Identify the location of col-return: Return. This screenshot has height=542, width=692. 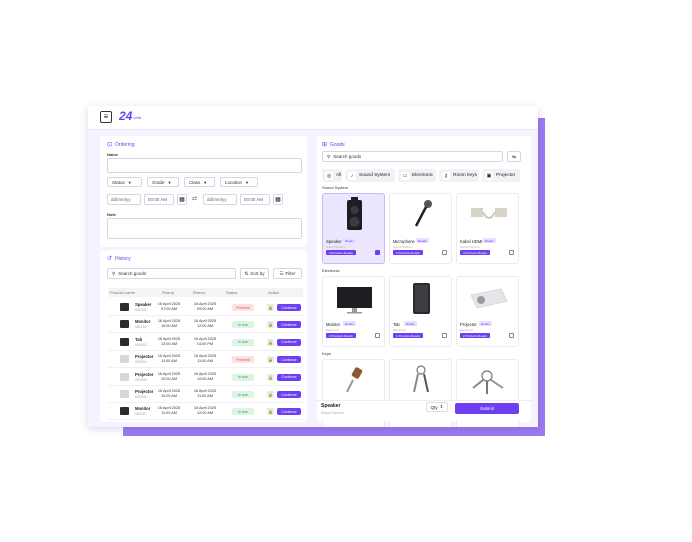
(199, 292).